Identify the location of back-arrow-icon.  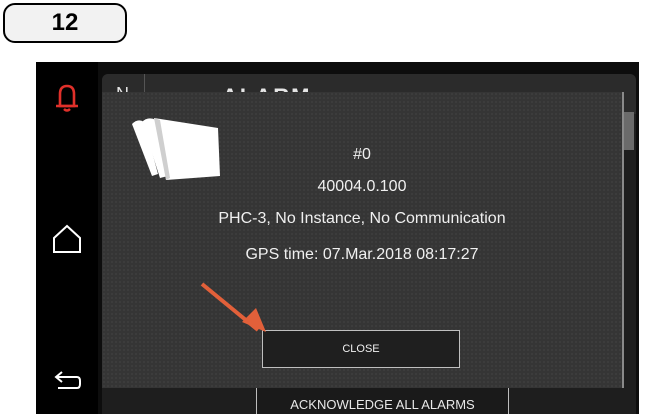
(67, 377).